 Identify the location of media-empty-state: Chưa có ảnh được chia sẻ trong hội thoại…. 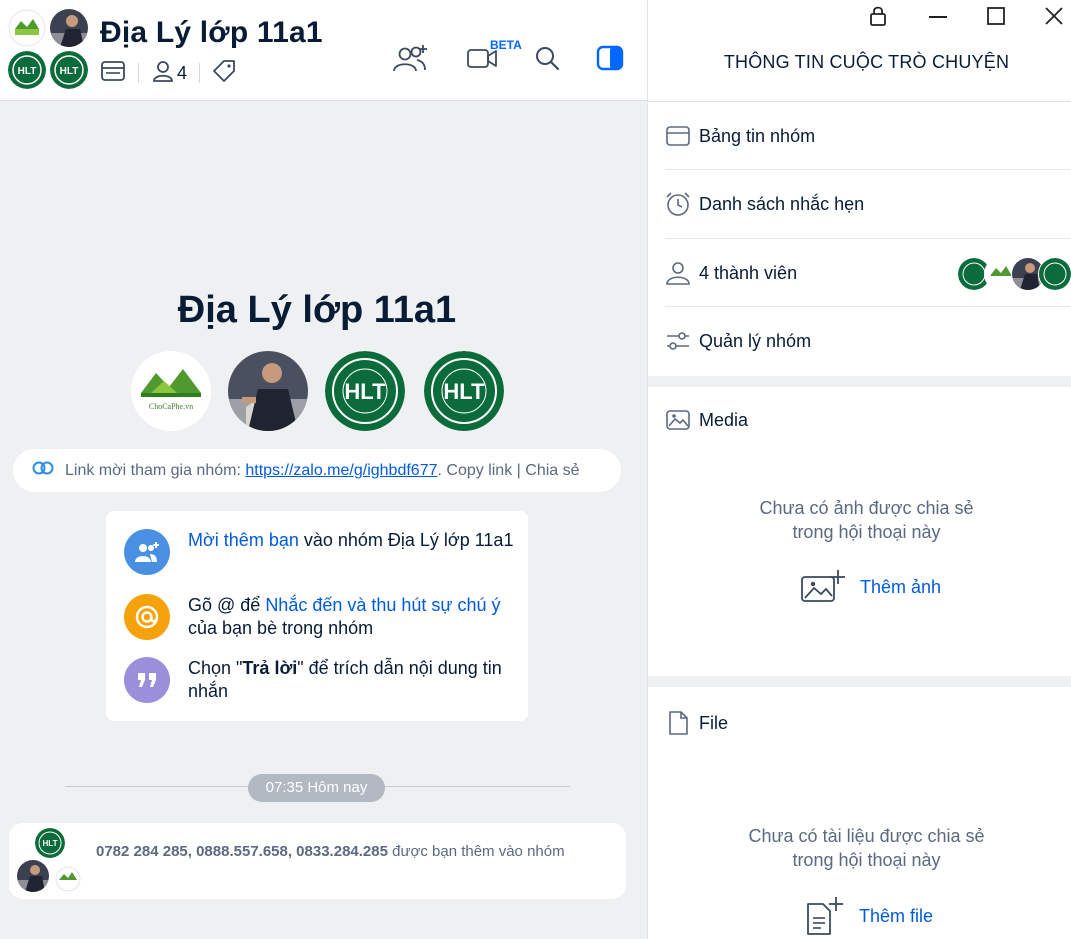
(859, 520).